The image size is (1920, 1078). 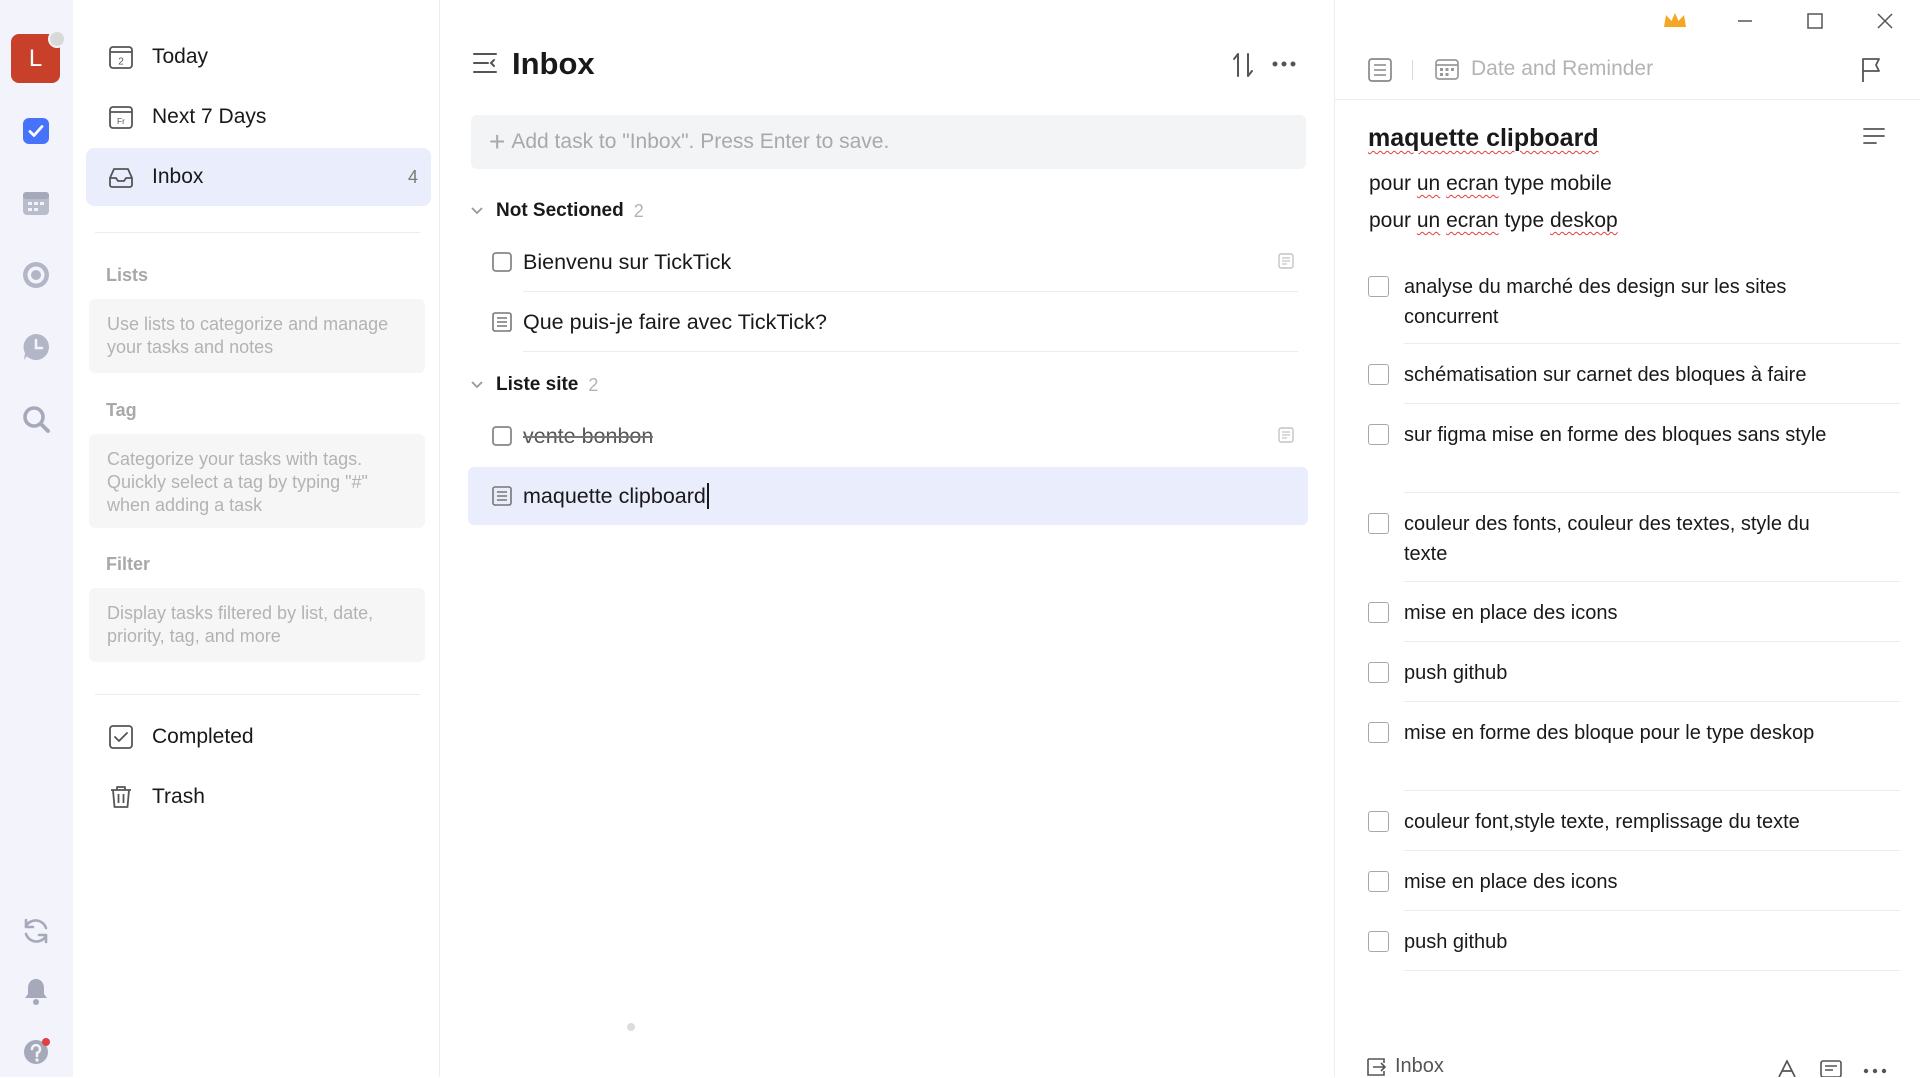 What do you see at coordinates (1544, 69) in the screenshot?
I see `date-reminder-button: Date and Reminder` at bounding box center [1544, 69].